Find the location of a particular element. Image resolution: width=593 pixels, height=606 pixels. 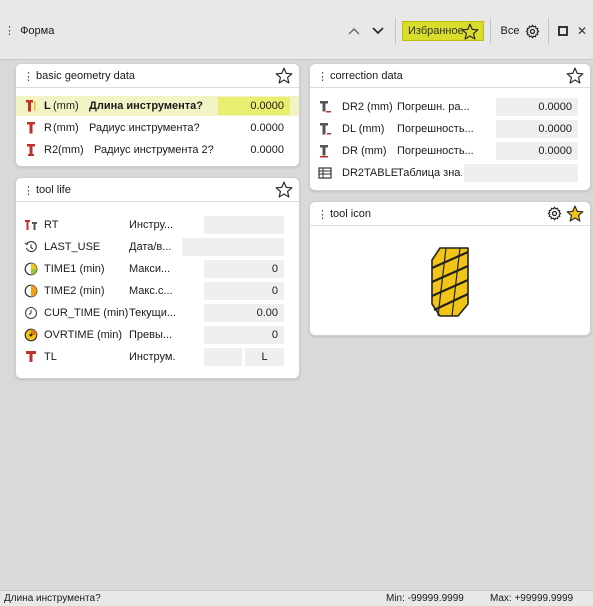

param-row-l: L (mm) Длина инструмента? 0.0000 is located at coordinates (157, 106).